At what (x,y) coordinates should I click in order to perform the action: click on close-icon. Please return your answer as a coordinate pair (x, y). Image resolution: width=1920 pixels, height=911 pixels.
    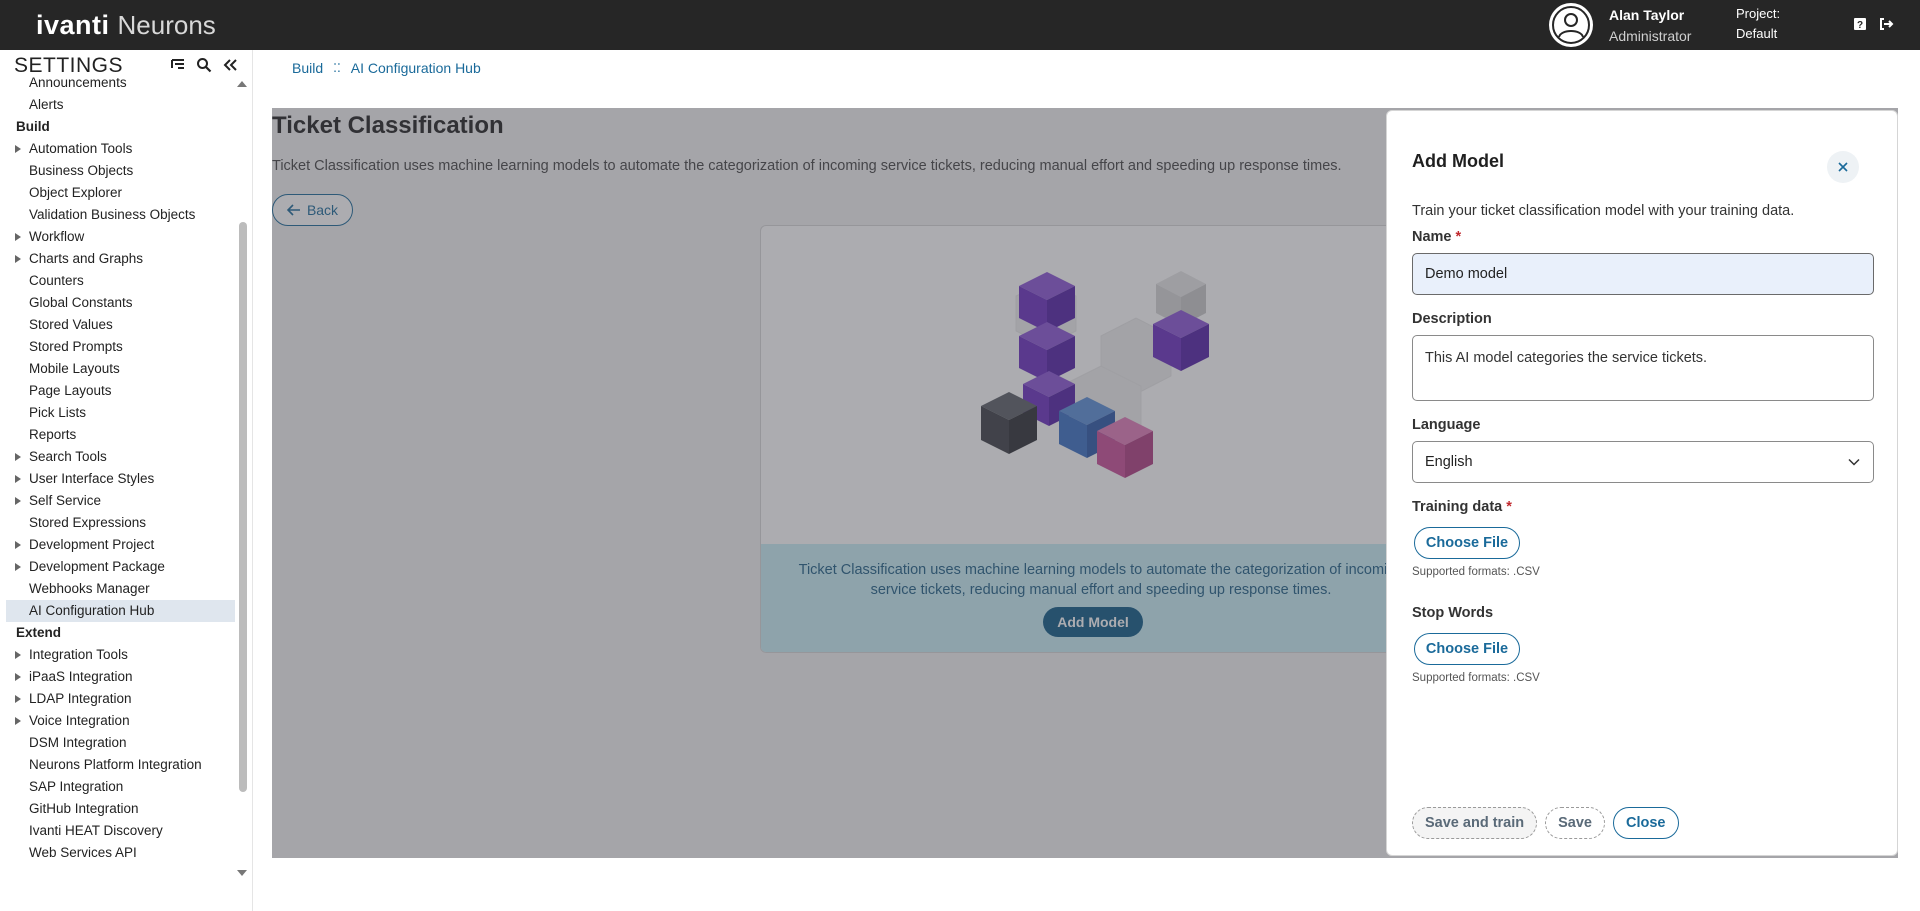
    Looking at the image, I should click on (1843, 167).